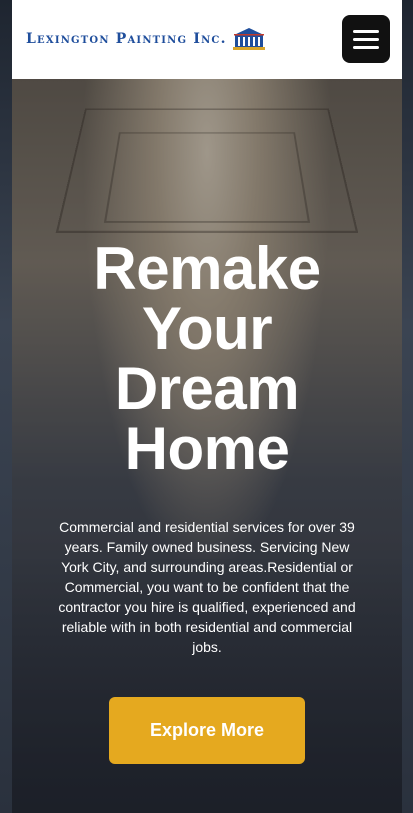  I want to click on site-header: Lexington Painting Inc., so click(207, 39).